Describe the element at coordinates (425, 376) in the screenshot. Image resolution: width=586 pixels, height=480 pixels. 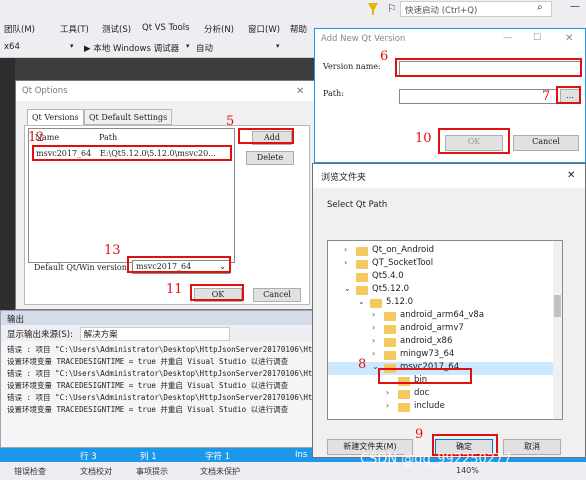
I see `highlight-msvc-folder` at that location.